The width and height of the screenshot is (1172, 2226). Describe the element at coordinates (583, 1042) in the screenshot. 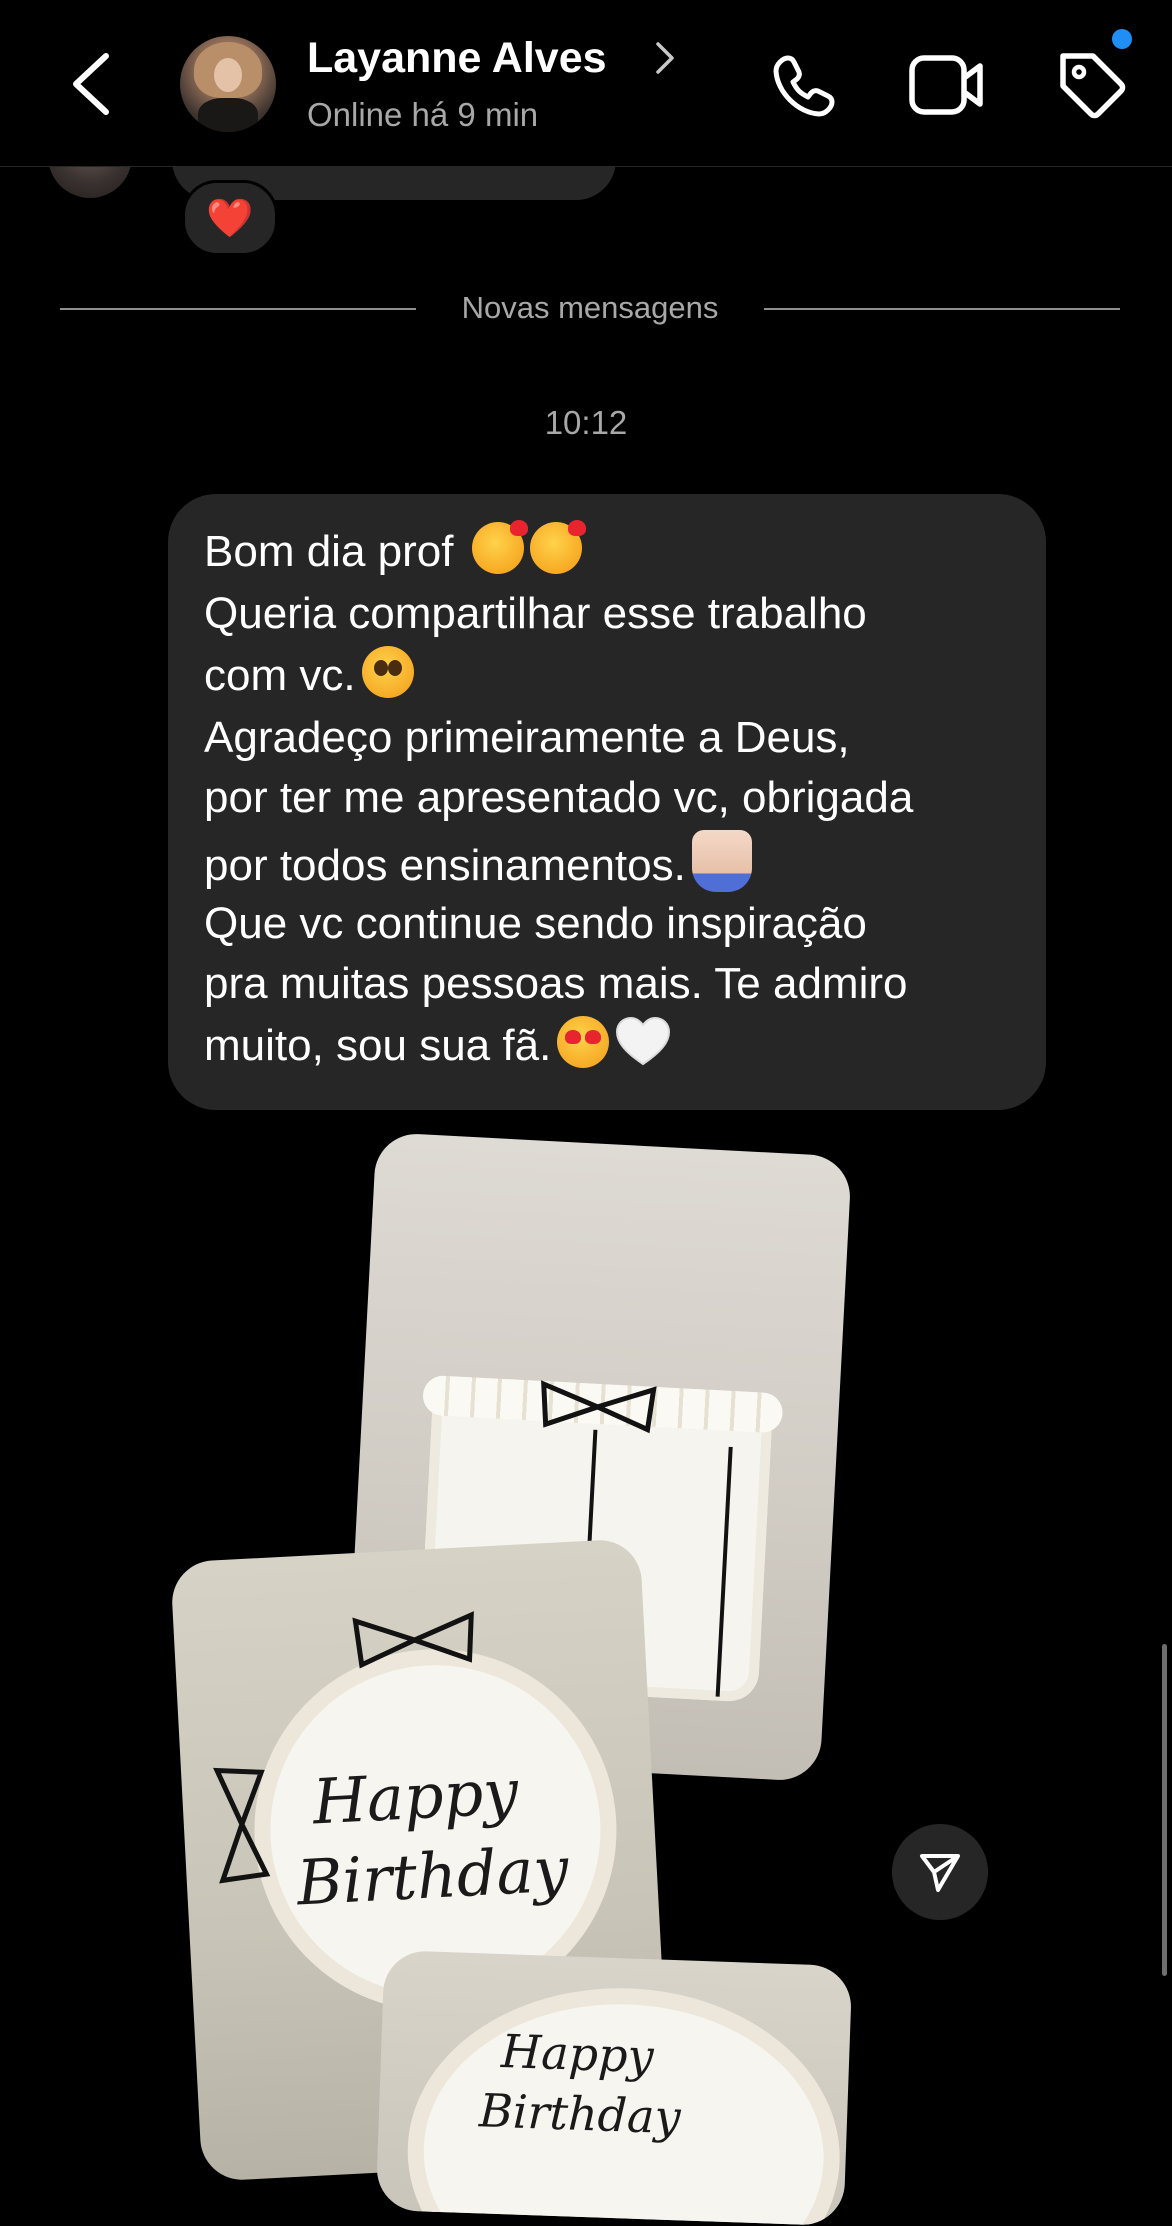

I see `heart-eyes-face-icon` at that location.